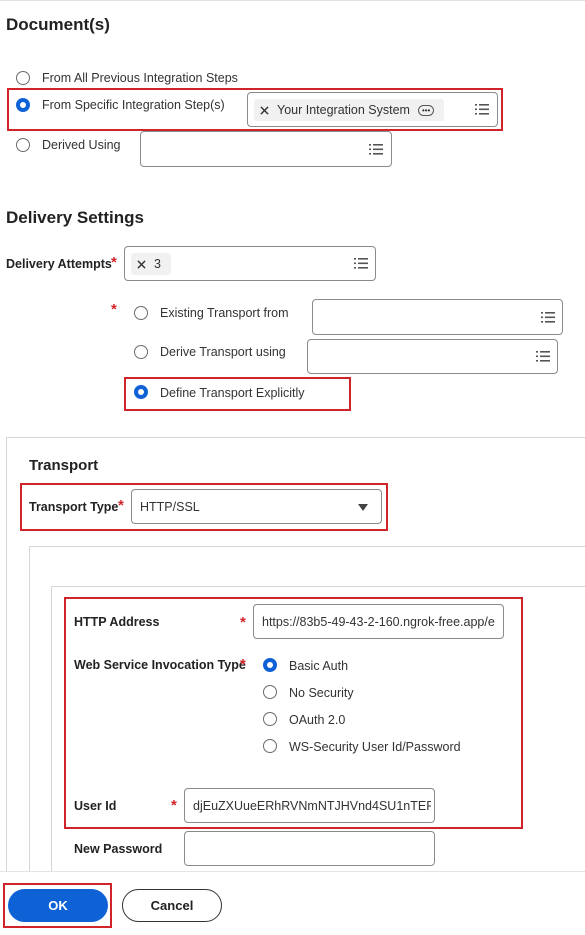  What do you see at coordinates (118, 849) in the screenshot?
I see `new-password-label: New Password` at bounding box center [118, 849].